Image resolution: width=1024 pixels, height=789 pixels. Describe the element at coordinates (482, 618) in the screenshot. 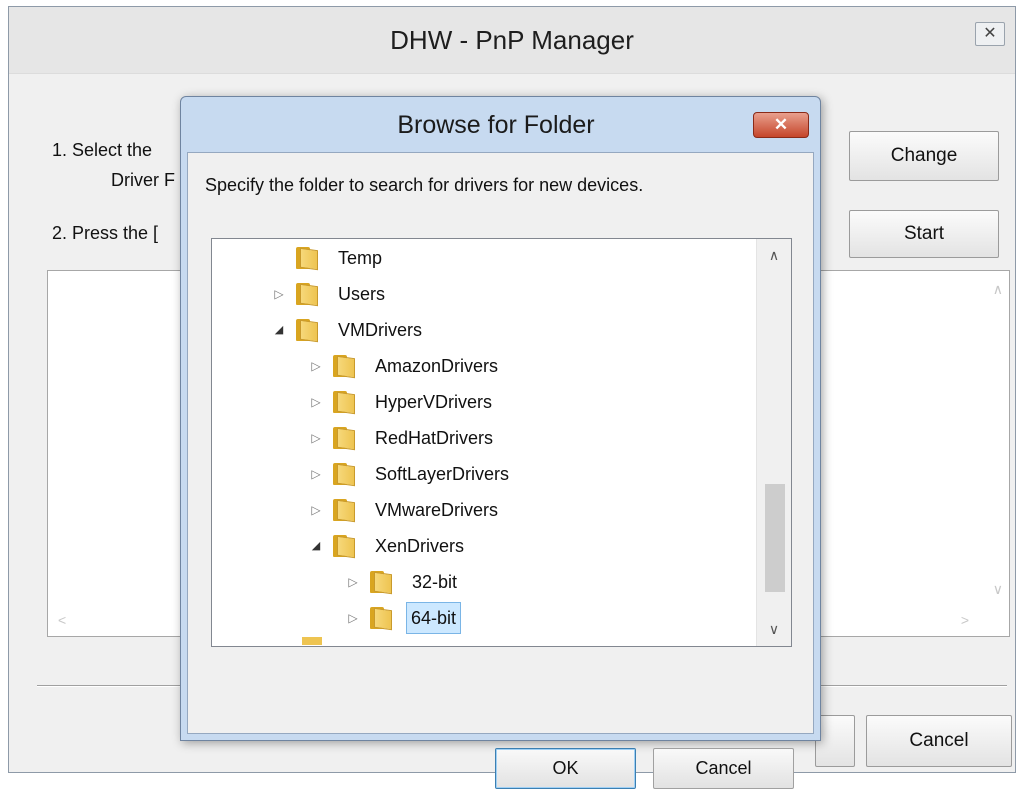

I see `tree-item: ▷ 64-bit` at that location.